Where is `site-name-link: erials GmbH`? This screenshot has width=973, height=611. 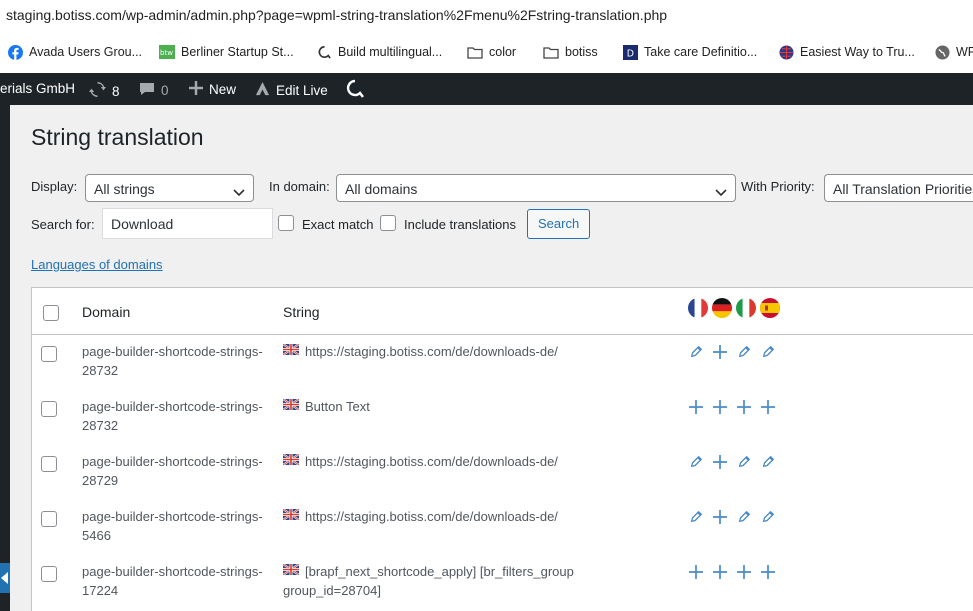 site-name-link: erials GmbH is located at coordinates (37, 88).